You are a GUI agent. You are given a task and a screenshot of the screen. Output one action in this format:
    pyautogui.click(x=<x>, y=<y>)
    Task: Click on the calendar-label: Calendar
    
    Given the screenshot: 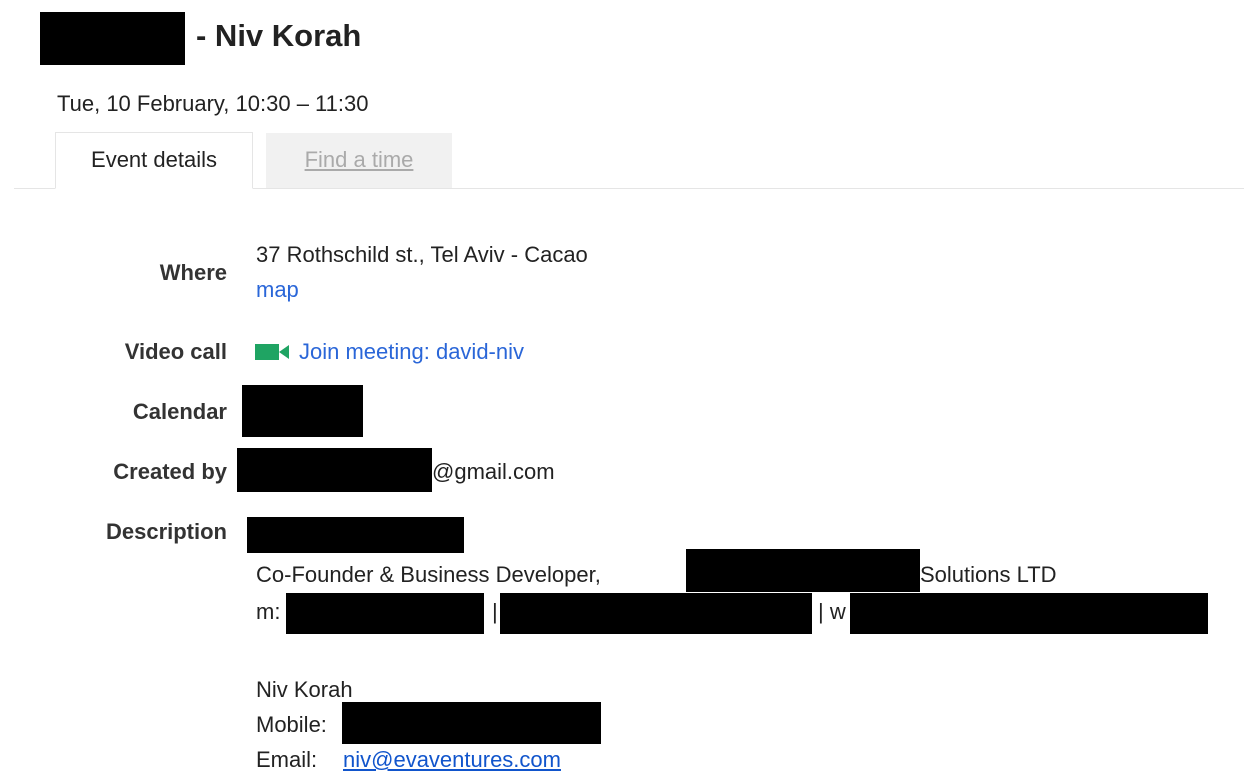 What is the action you would take?
    pyautogui.click(x=179, y=411)
    